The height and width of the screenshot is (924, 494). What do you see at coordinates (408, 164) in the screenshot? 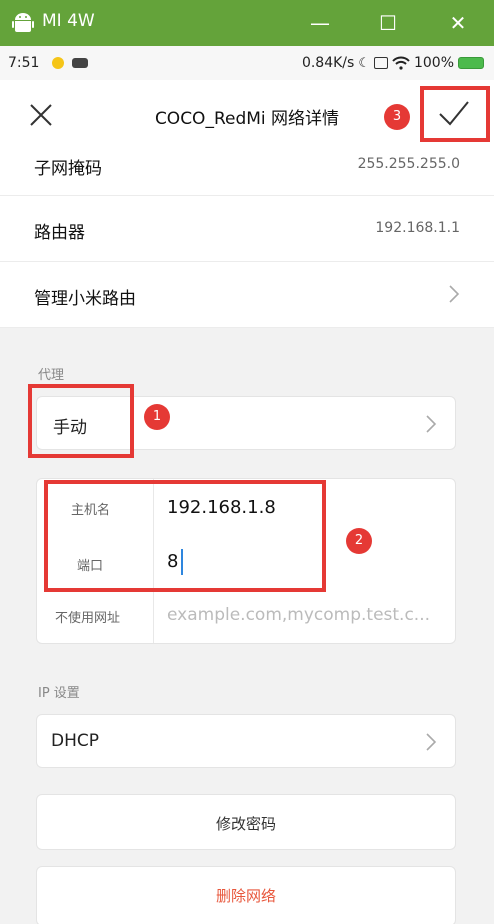
I see `subnet-value: 255.255.255.0` at bounding box center [408, 164].